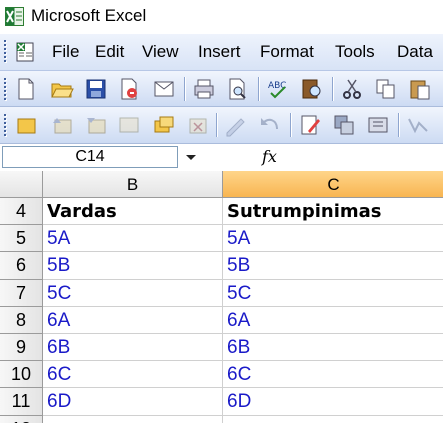  Describe the element at coordinates (378, 125) in the screenshot. I see `attach-icon` at that location.